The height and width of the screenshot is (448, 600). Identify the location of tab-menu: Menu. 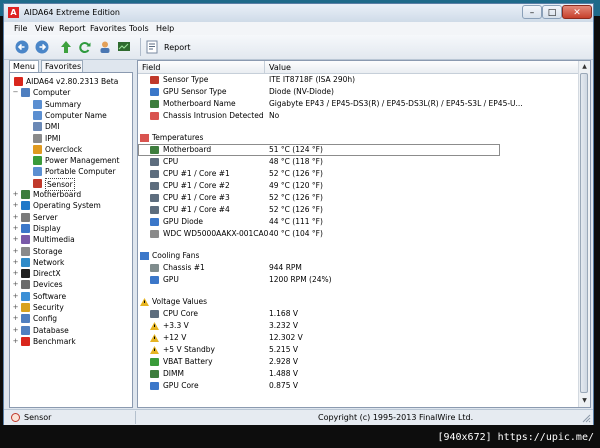
(24, 66).